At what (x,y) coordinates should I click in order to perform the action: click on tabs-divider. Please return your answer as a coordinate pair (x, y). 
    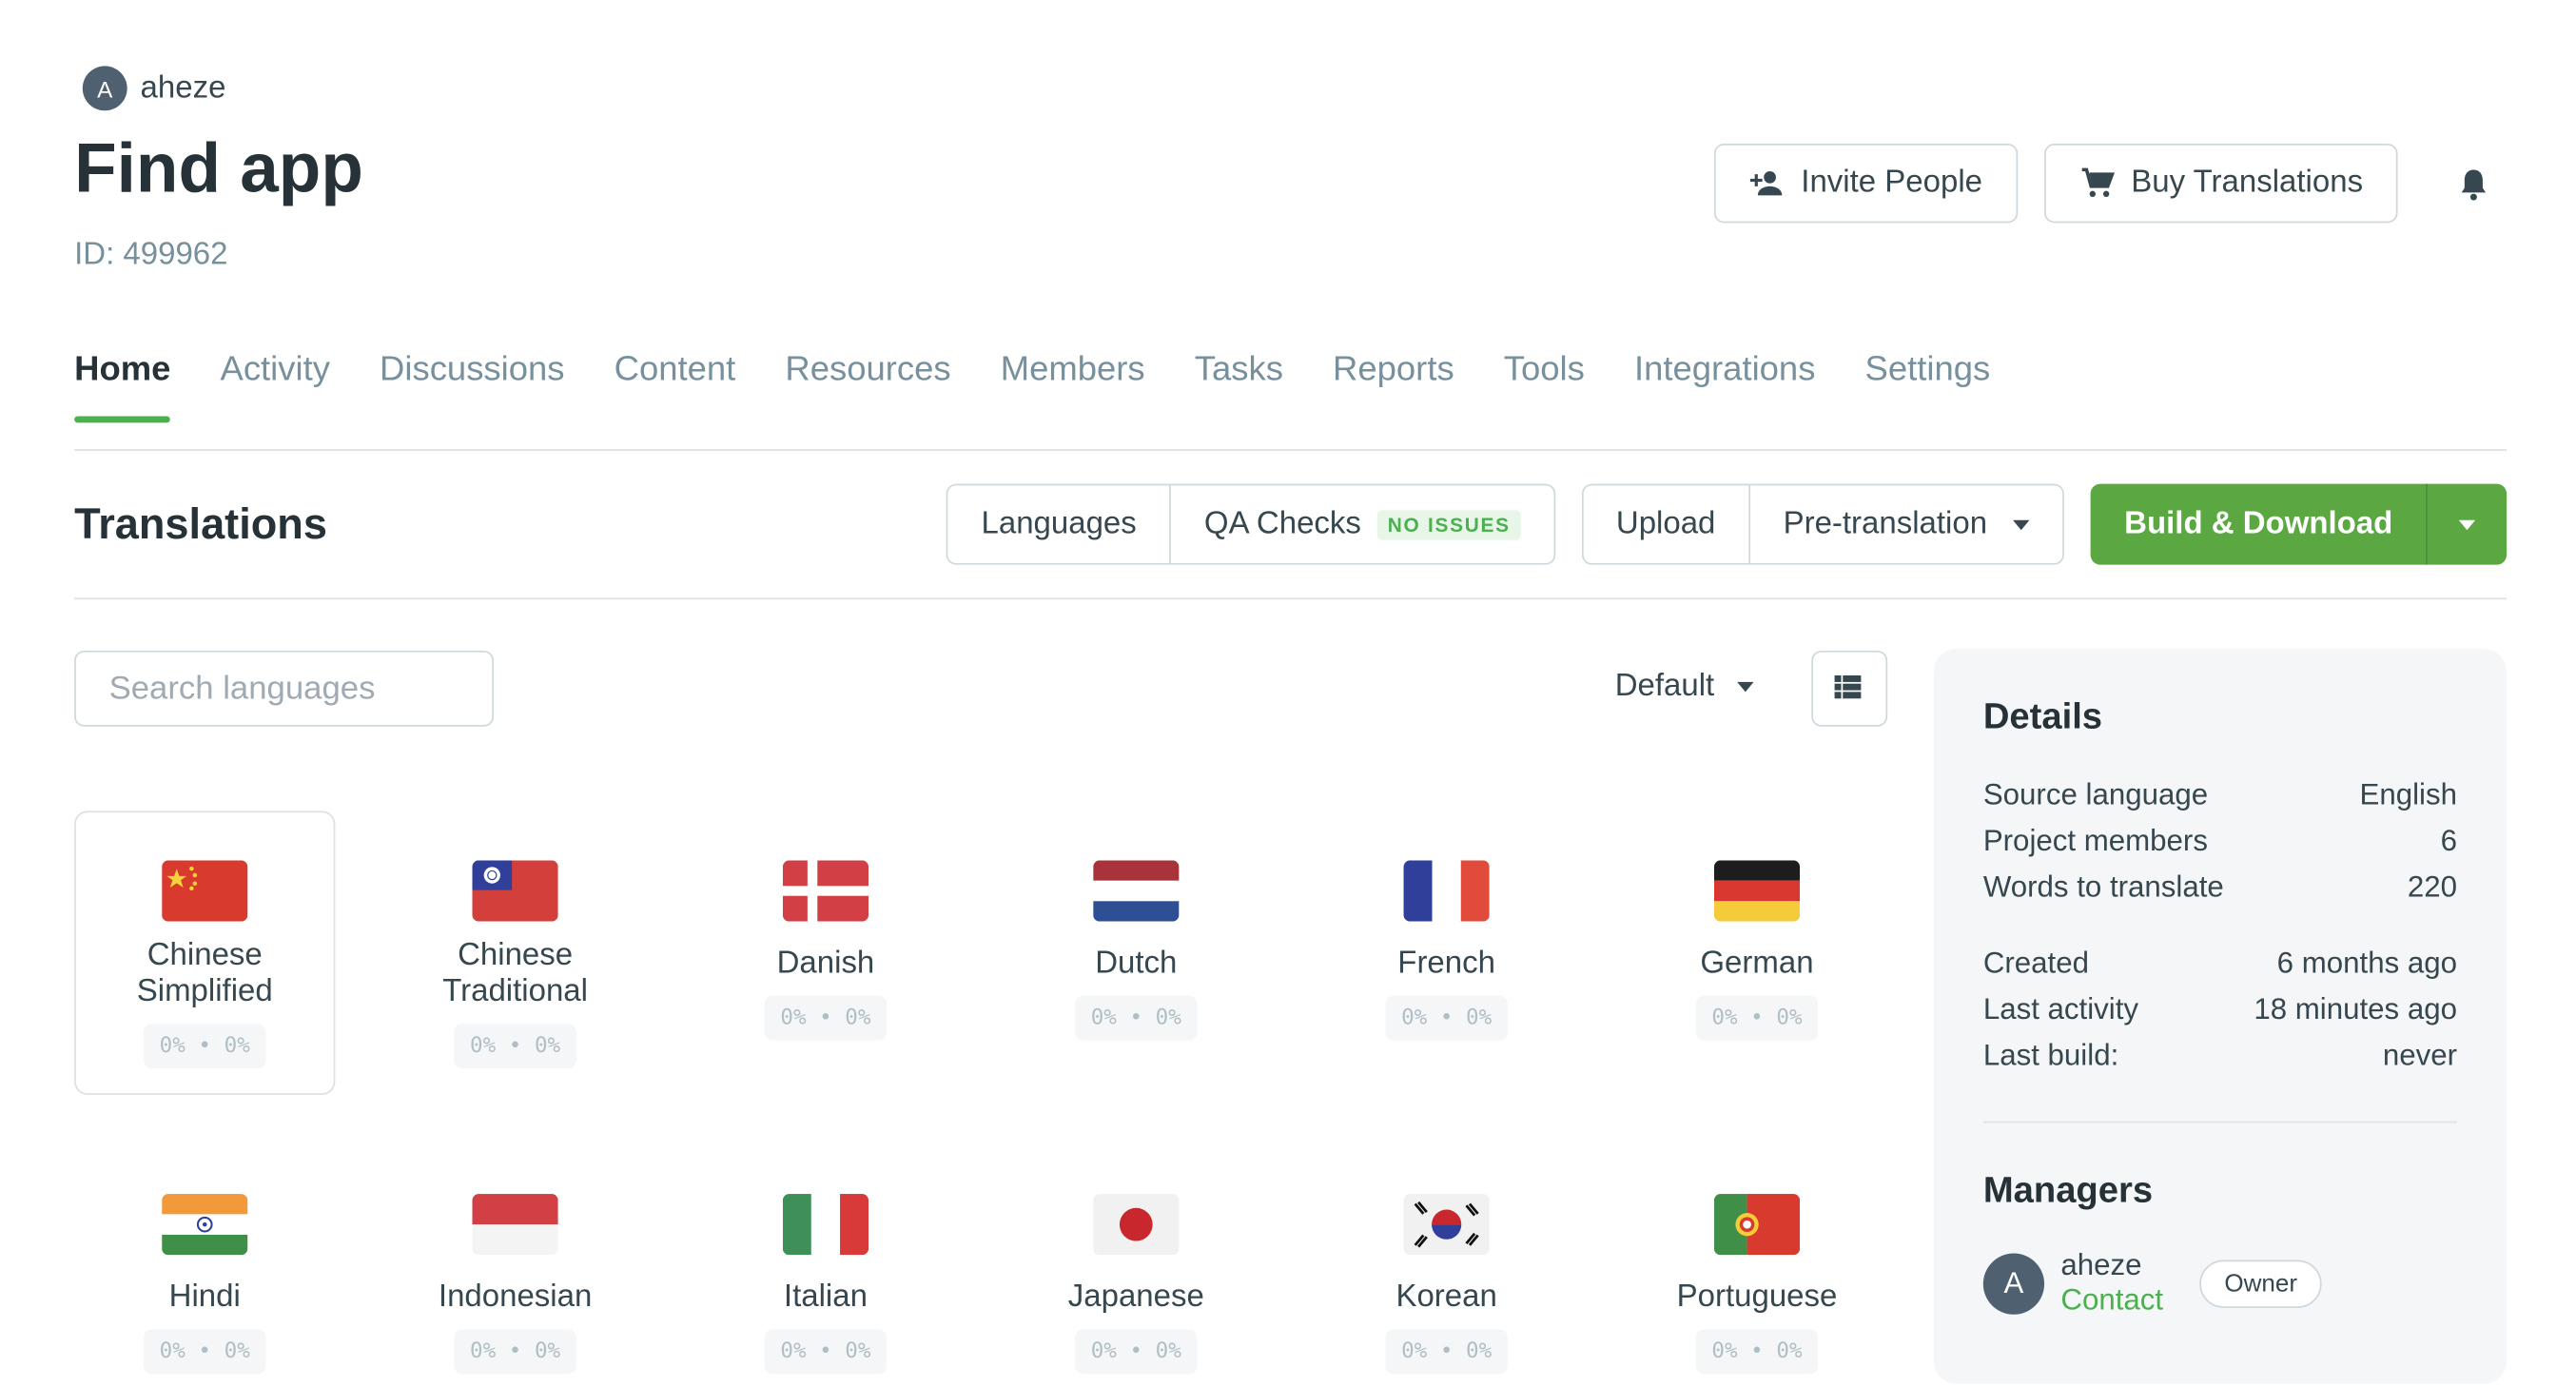
    Looking at the image, I should click on (1291, 450).